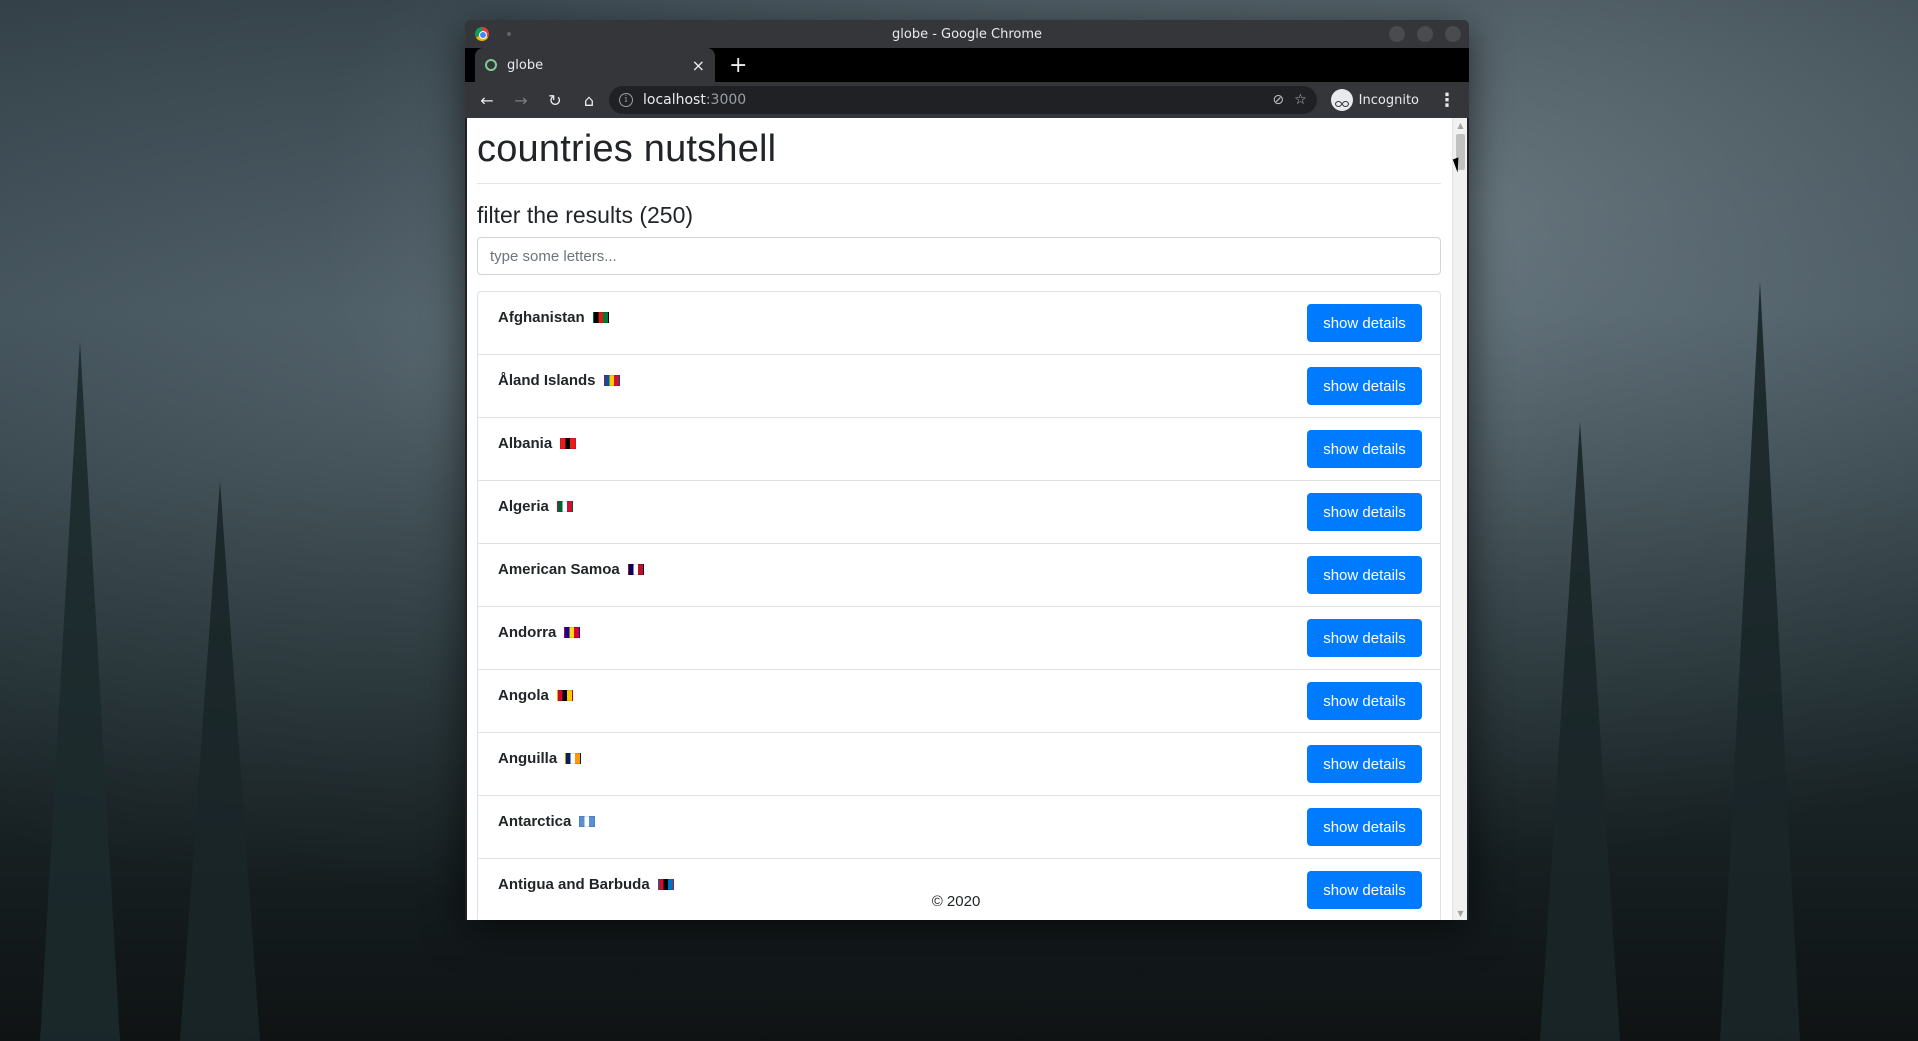 This screenshot has width=1918, height=1041. Describe the element at coordinates (956, 901) in the screenshot. I see `footer-copyright: © 2020` at that location.